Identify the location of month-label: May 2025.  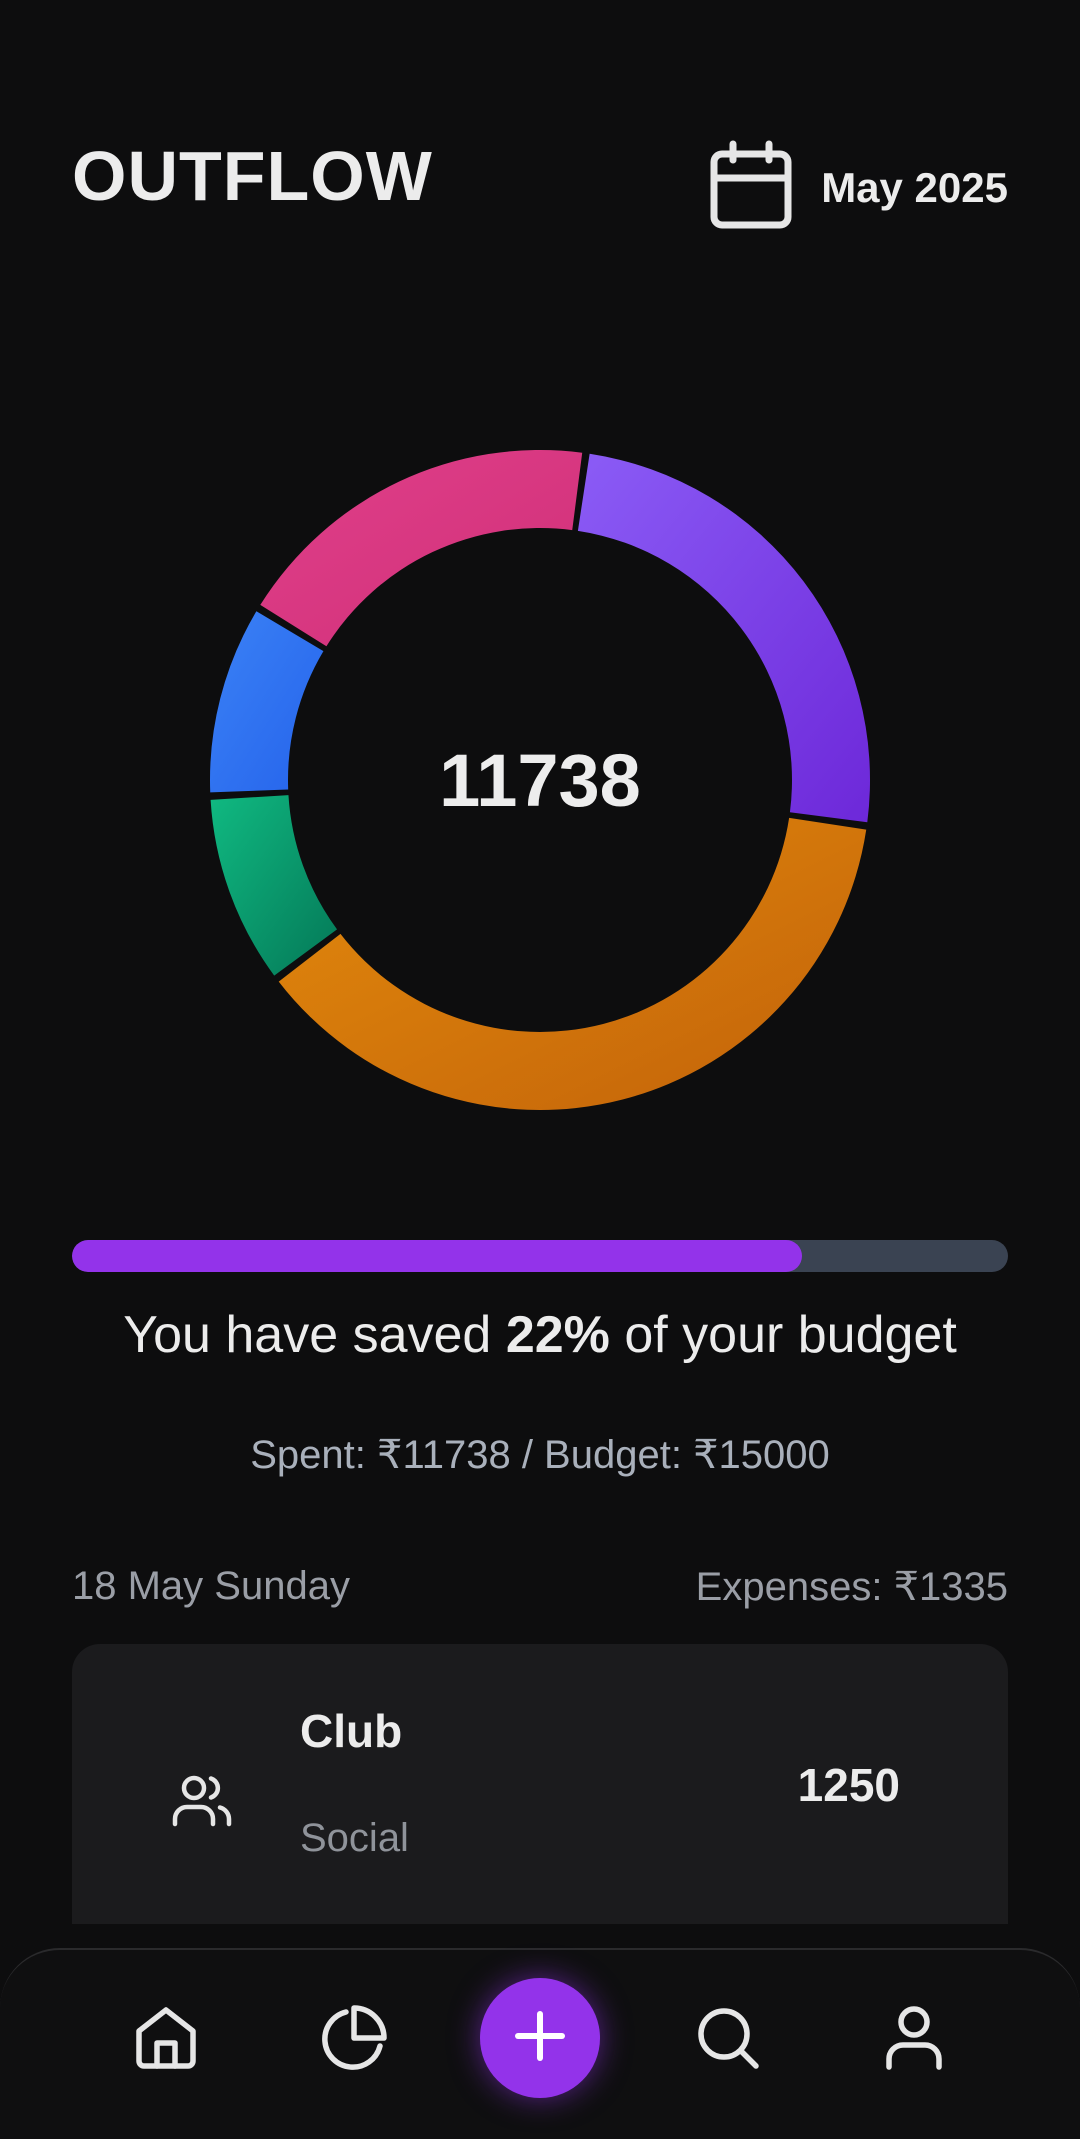
(914, 187).